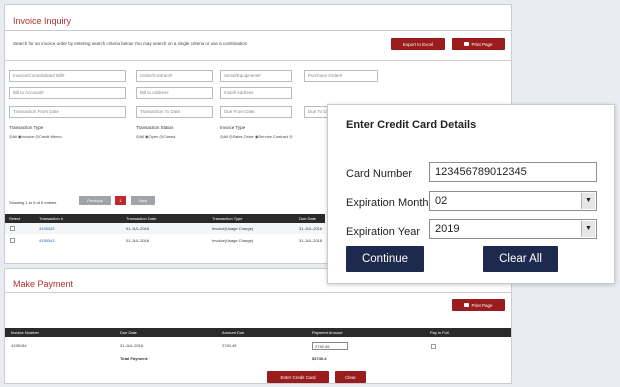 The image size is (620, 387). What do you see at coordinates (387, 203) in the screenshot?
I see `expiration-month-label: Expiration Month` at bounding box center [387, 203].